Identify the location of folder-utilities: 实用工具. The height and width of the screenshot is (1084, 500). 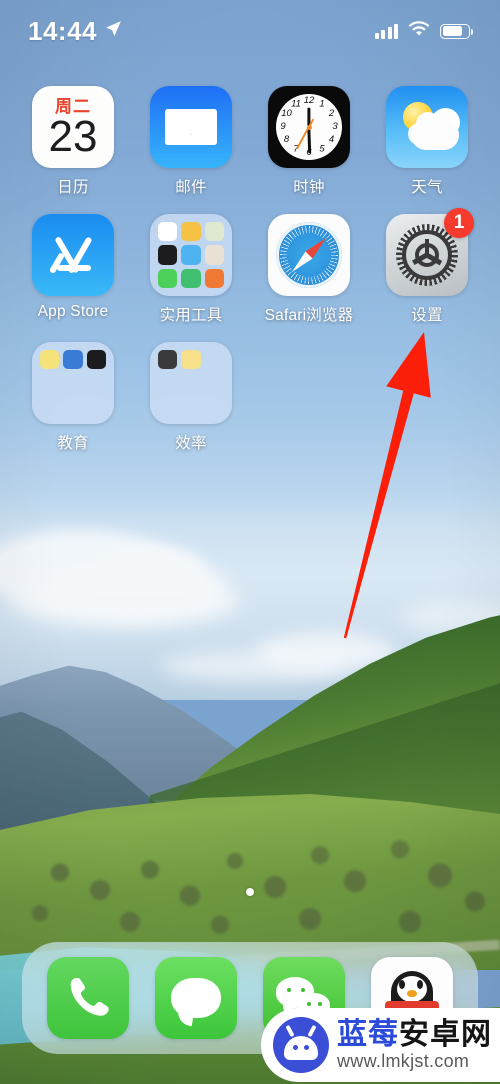
(191, 269).